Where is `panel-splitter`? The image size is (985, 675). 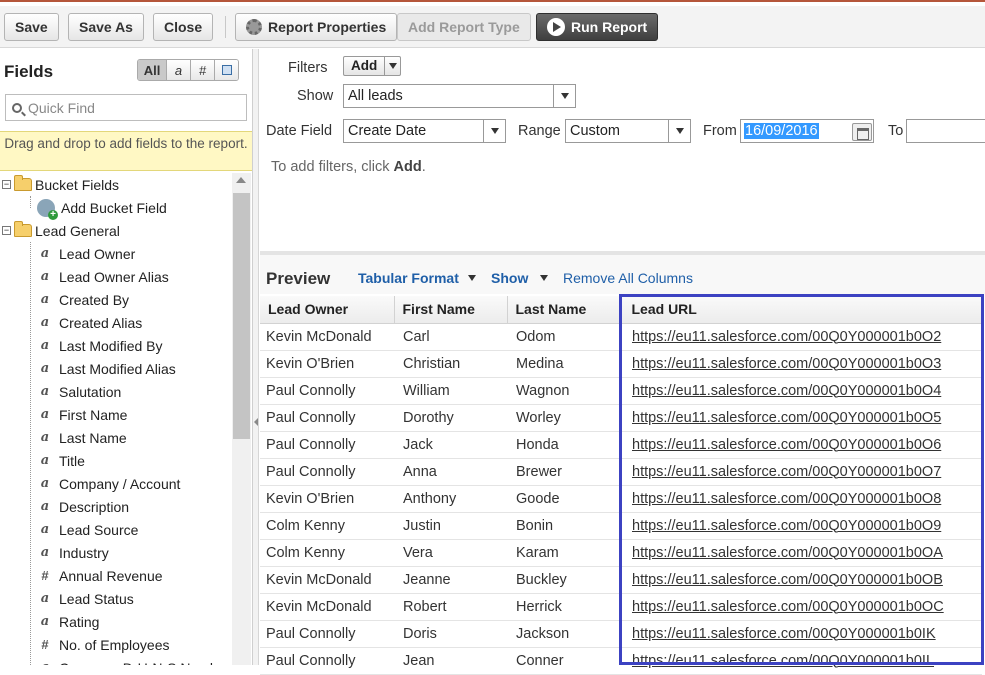 panel-splitter is located at coordinates (256, 357).